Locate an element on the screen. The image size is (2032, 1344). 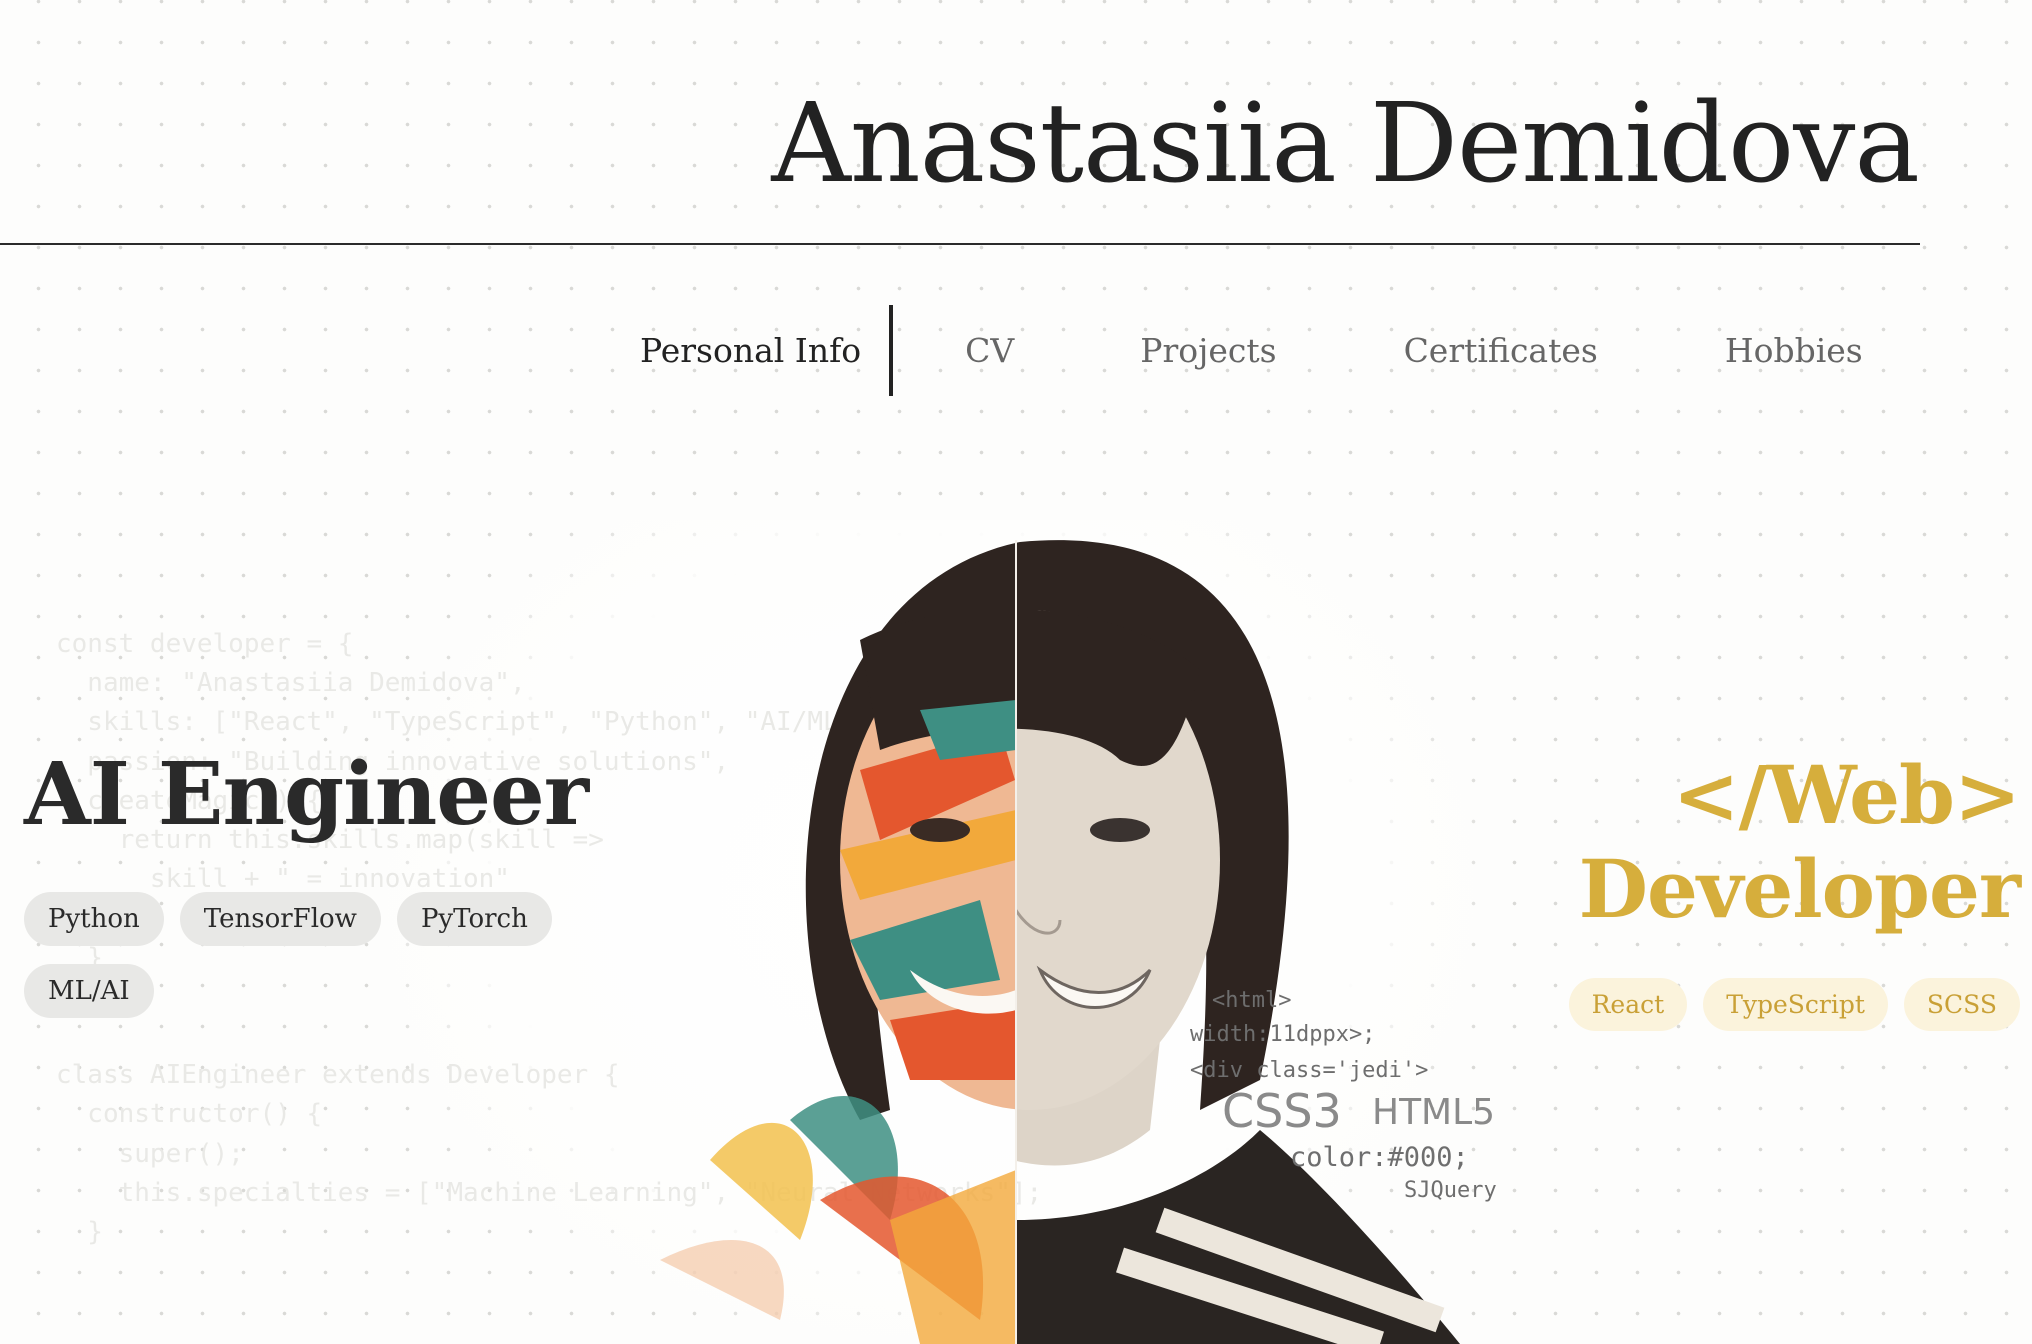
web-developer-line1: </Web> is located at coordinates (1846, 795).